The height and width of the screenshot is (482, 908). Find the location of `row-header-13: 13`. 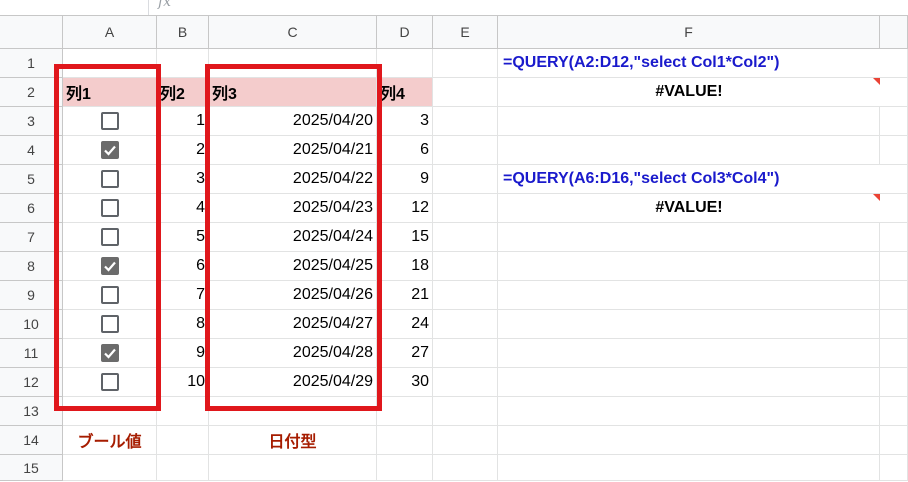

row-header-13: 13 is located at coordinates (31, 411).